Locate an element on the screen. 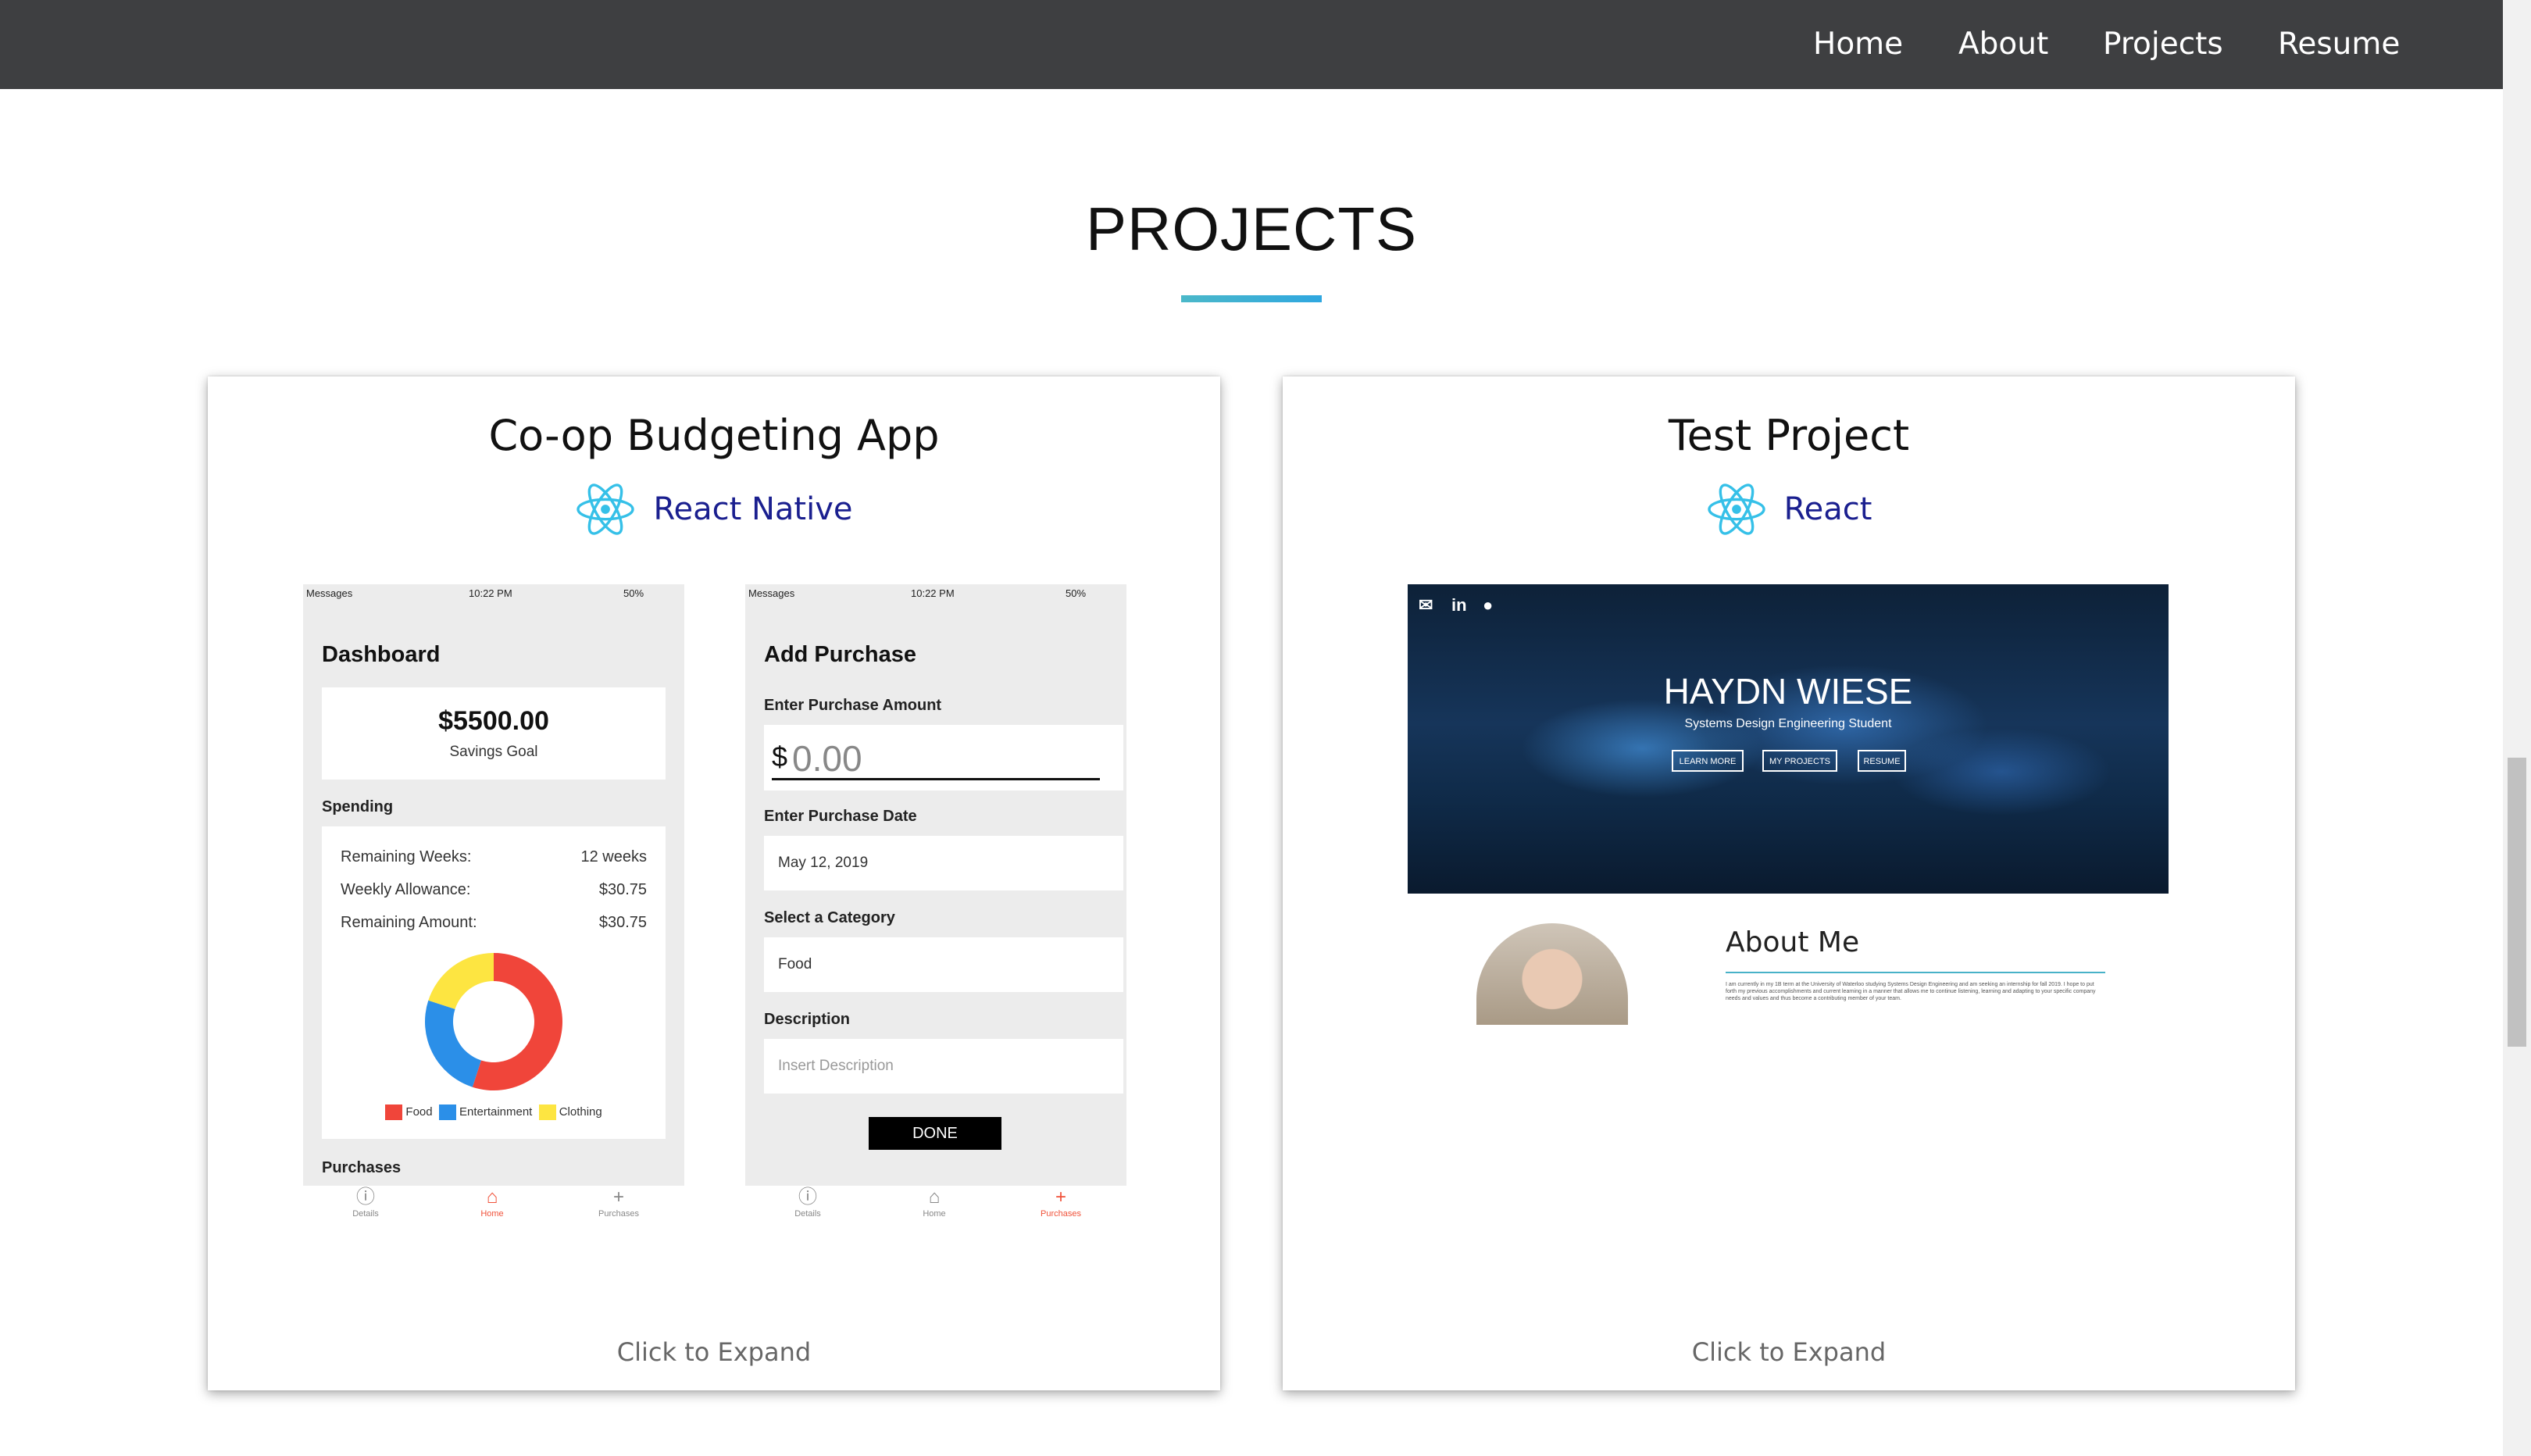  amount-field: $ 0.00 is located at coordinates (944, 757).